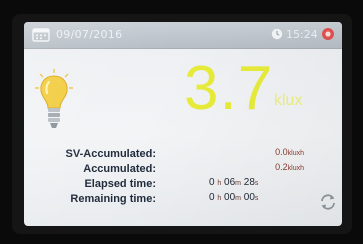 The height and width of the screenshot is (244, 363). What do you see at coordinates (256, 198) in the screenshot?
I see `remaining-seconds-unit: s` at bounding box center [256, 198].